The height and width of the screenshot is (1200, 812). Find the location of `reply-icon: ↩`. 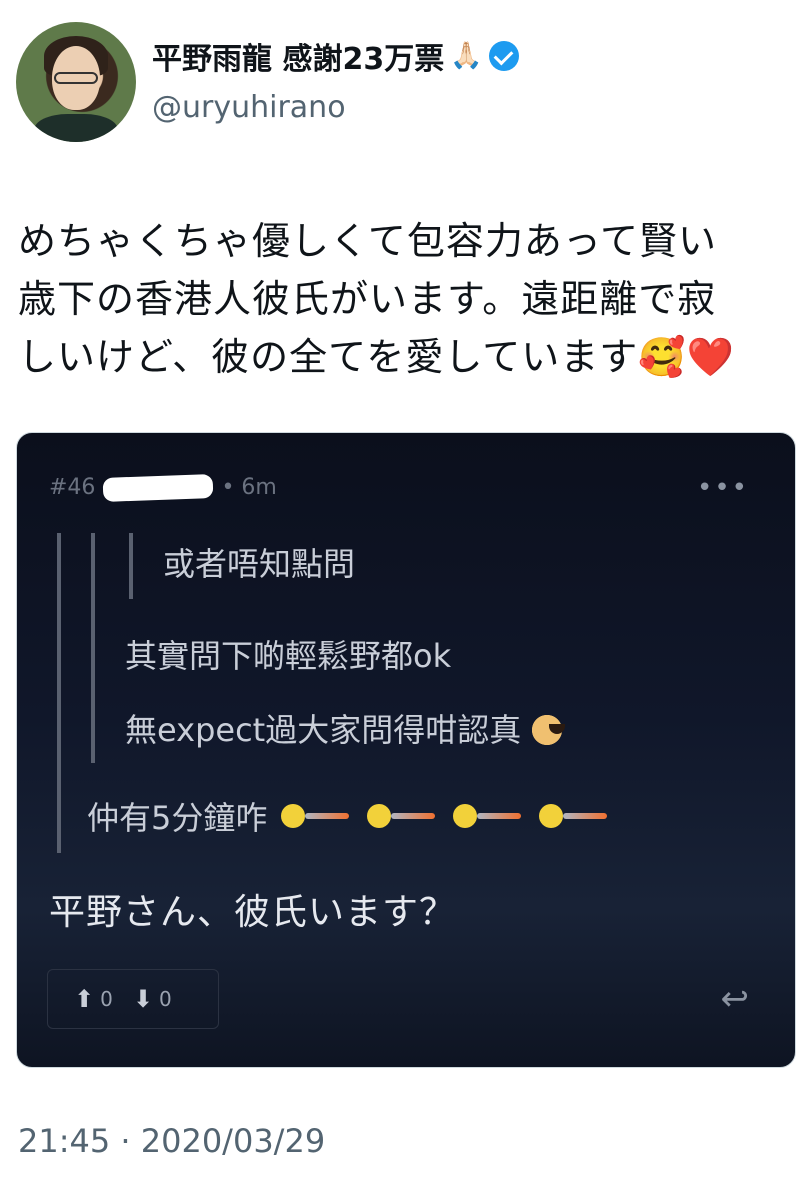

reply-icon: ↩ is located at coordinates (735, 999).